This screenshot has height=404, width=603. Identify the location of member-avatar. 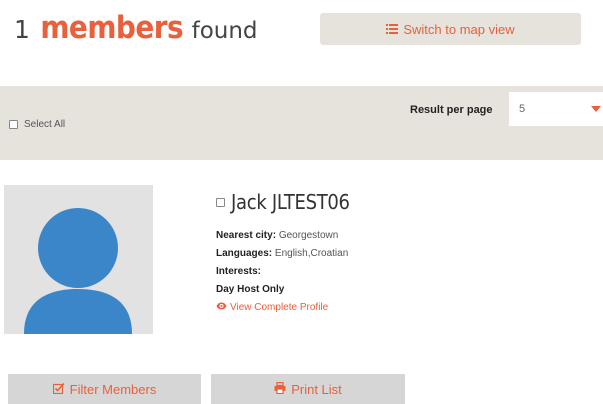
(78, 259).